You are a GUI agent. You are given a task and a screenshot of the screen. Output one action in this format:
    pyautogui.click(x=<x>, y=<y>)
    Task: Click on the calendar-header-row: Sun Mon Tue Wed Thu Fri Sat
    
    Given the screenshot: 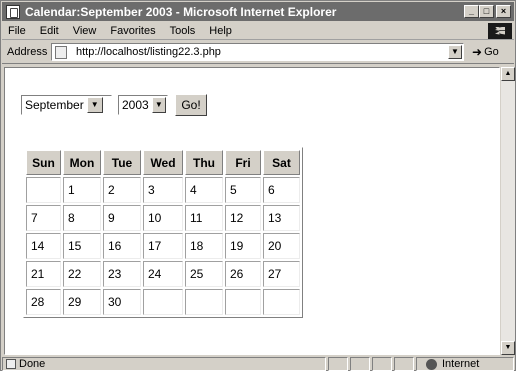 What is the action you would take?
    pyautogui.click(x=163, y=162)
    